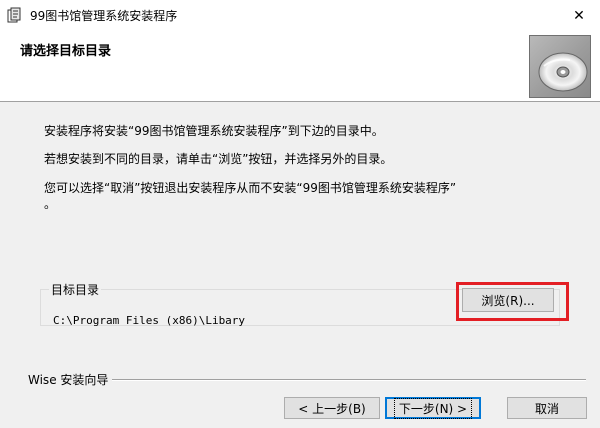 The height and width of the screenshot is (428, 600). What do you see at coordinates (104, 16) in the screenshot?
I see `window-title: 99图书馆管理系统安装程序` at bounding box center [104, 16].